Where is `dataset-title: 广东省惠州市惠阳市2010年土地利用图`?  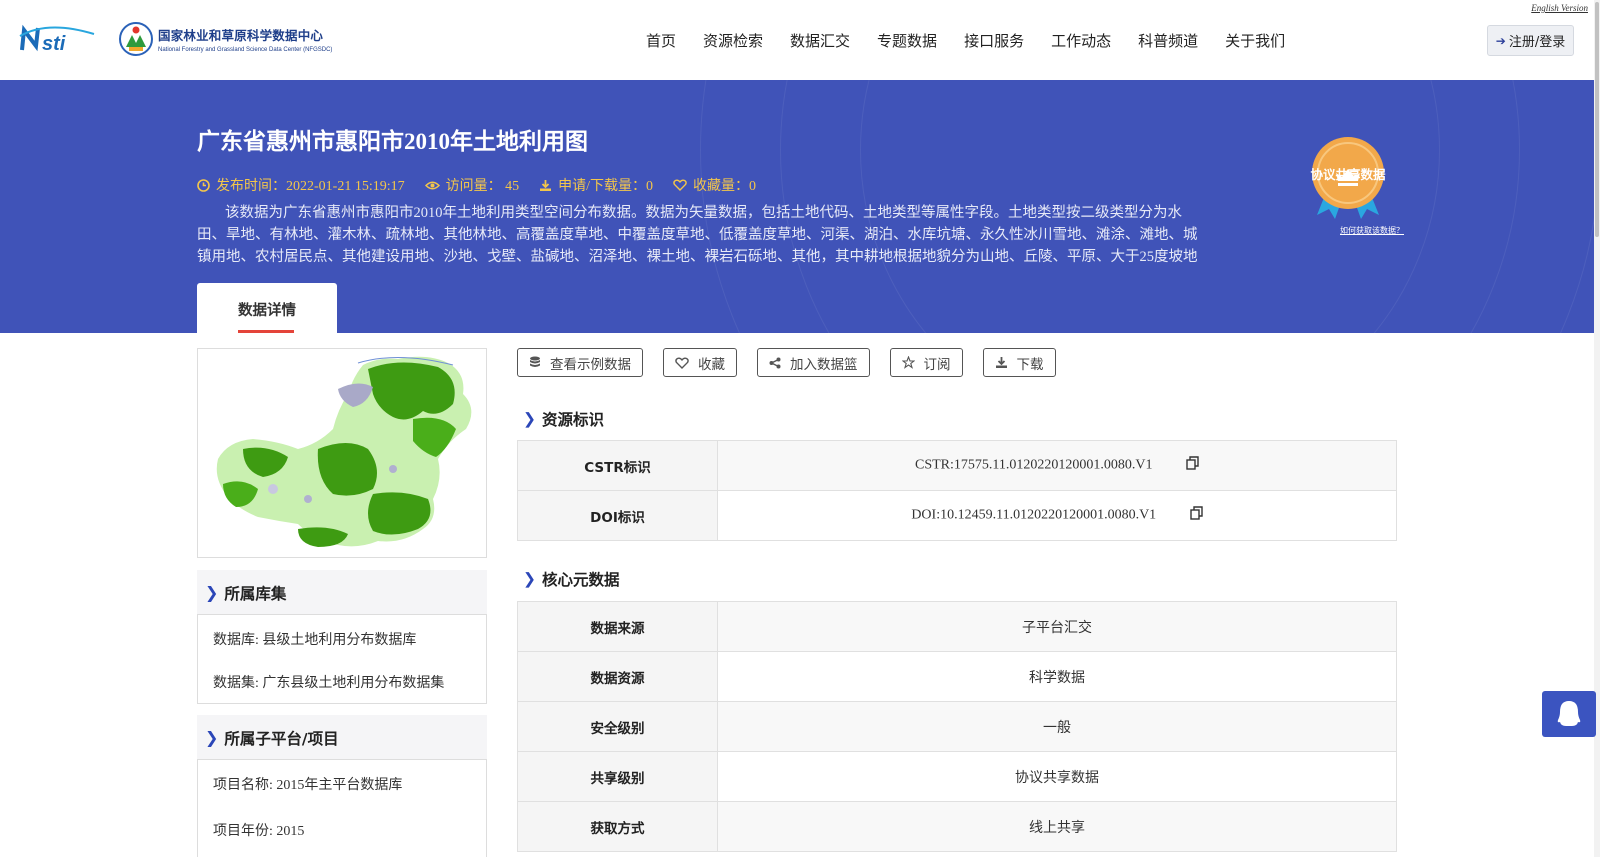 dataset-title: 广东省惠州市惠阳市2010年土地利用图 is located at coordinates (392, 141).